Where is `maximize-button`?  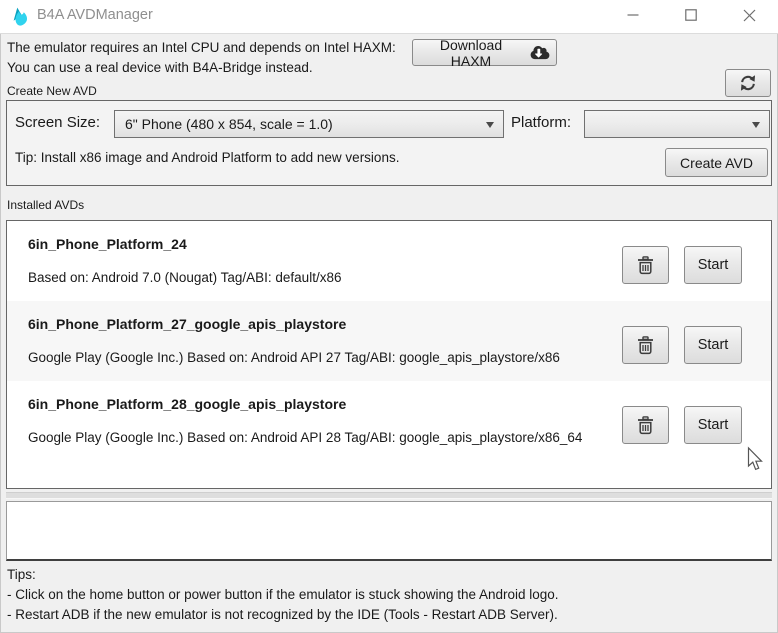
maximize-button is located at coordinates (691, 16).